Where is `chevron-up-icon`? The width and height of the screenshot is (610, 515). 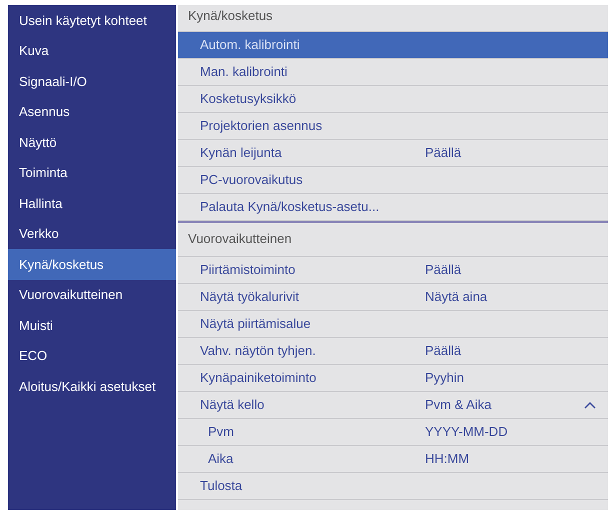 chevron-up-icon is located at coordinates (590, 405).